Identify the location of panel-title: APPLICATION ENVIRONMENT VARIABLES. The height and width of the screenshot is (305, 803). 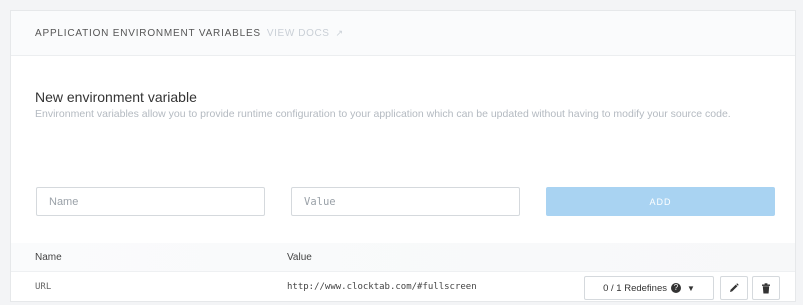
(148, 33).